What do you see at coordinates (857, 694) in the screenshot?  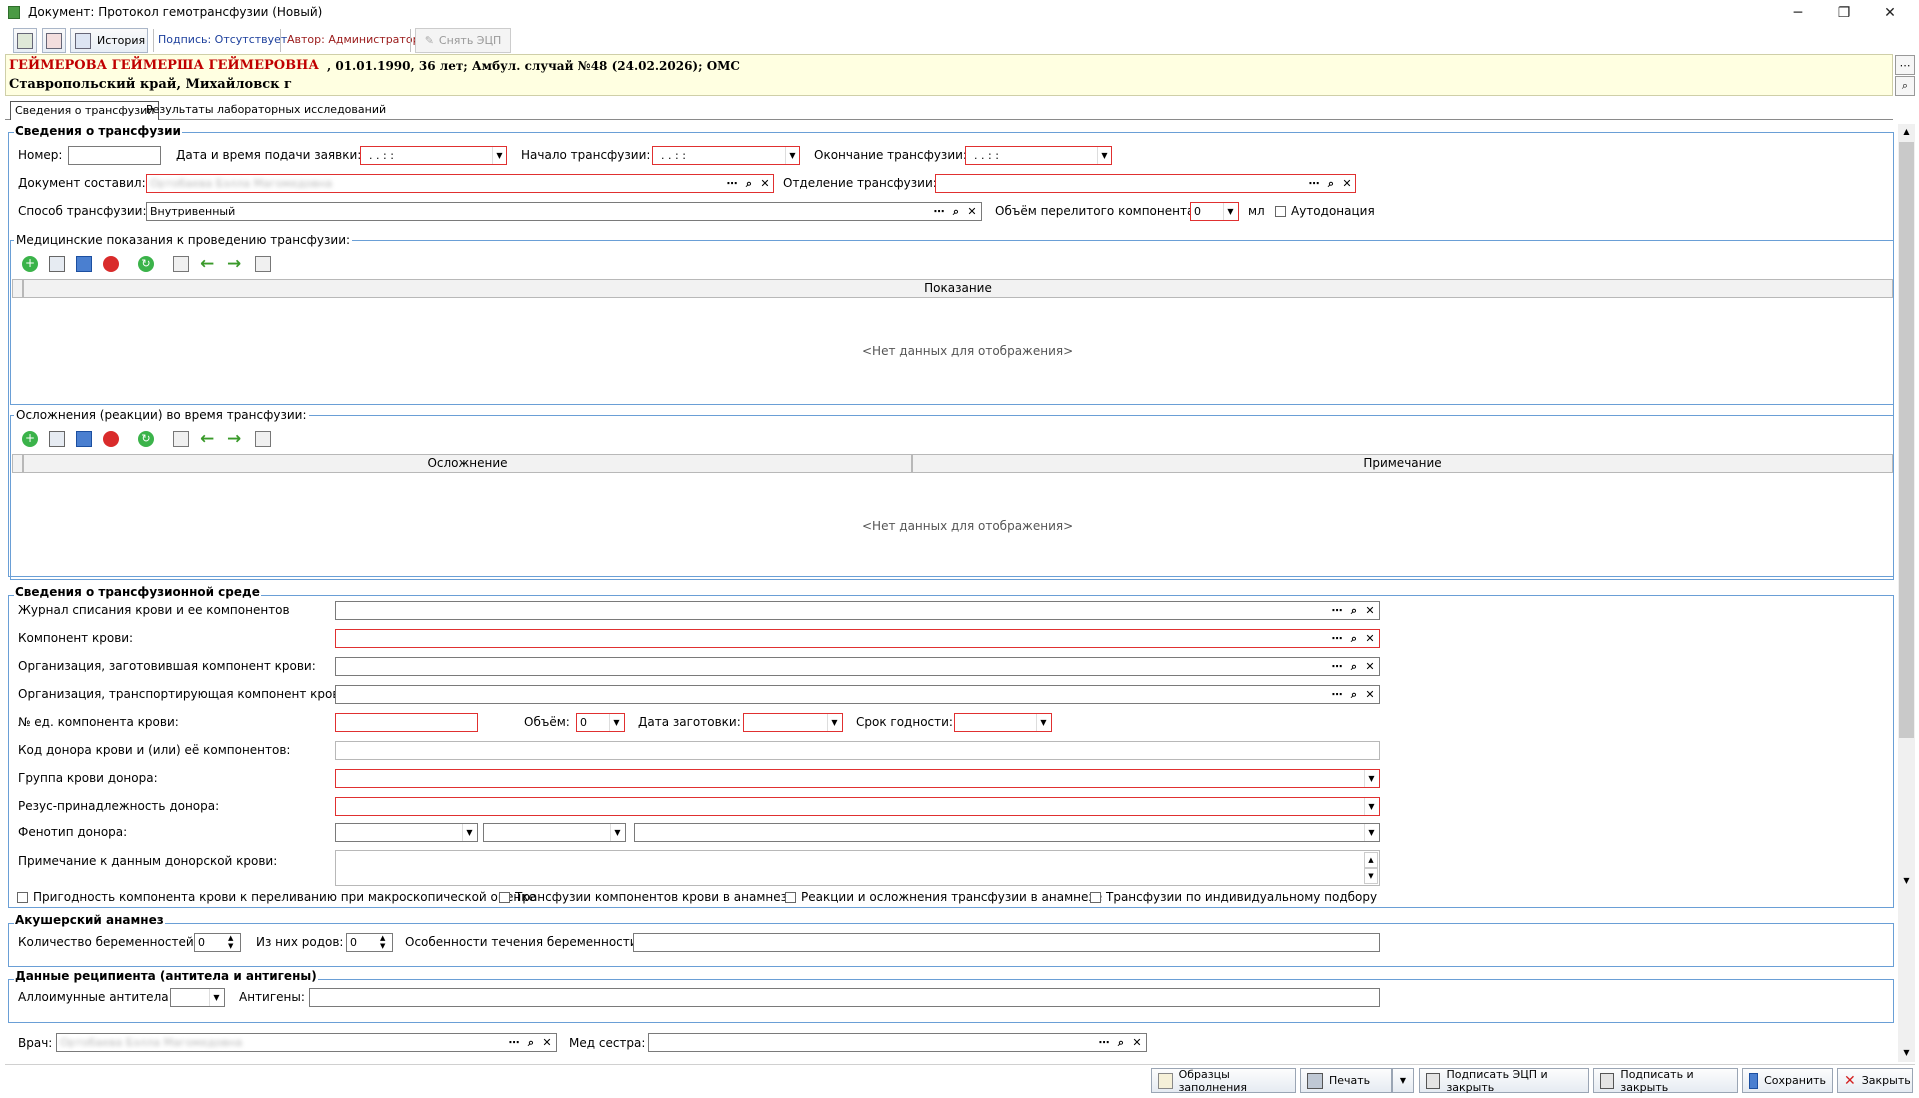 I see `org-transport-input` at bounding box center [857, 694].